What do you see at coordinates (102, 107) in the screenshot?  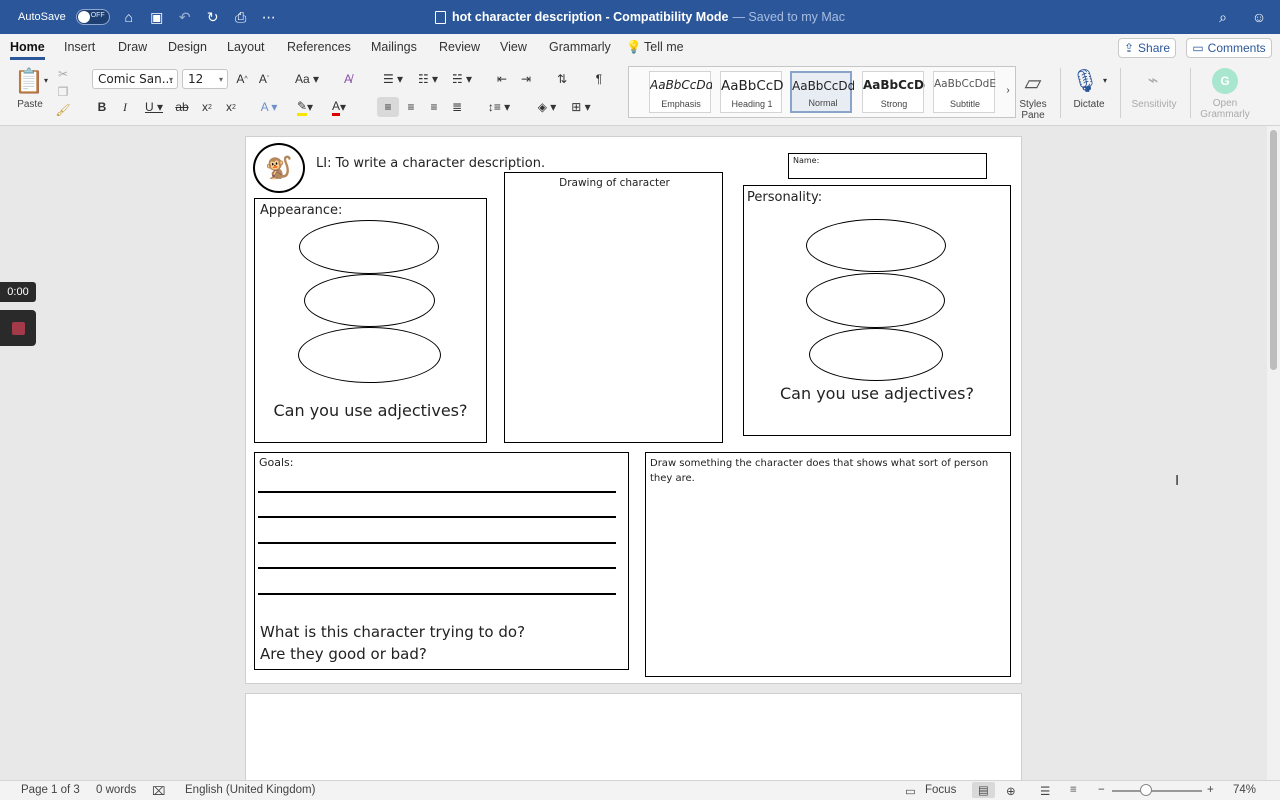 I see `bold-button: B` at bounding box center [102, 107].